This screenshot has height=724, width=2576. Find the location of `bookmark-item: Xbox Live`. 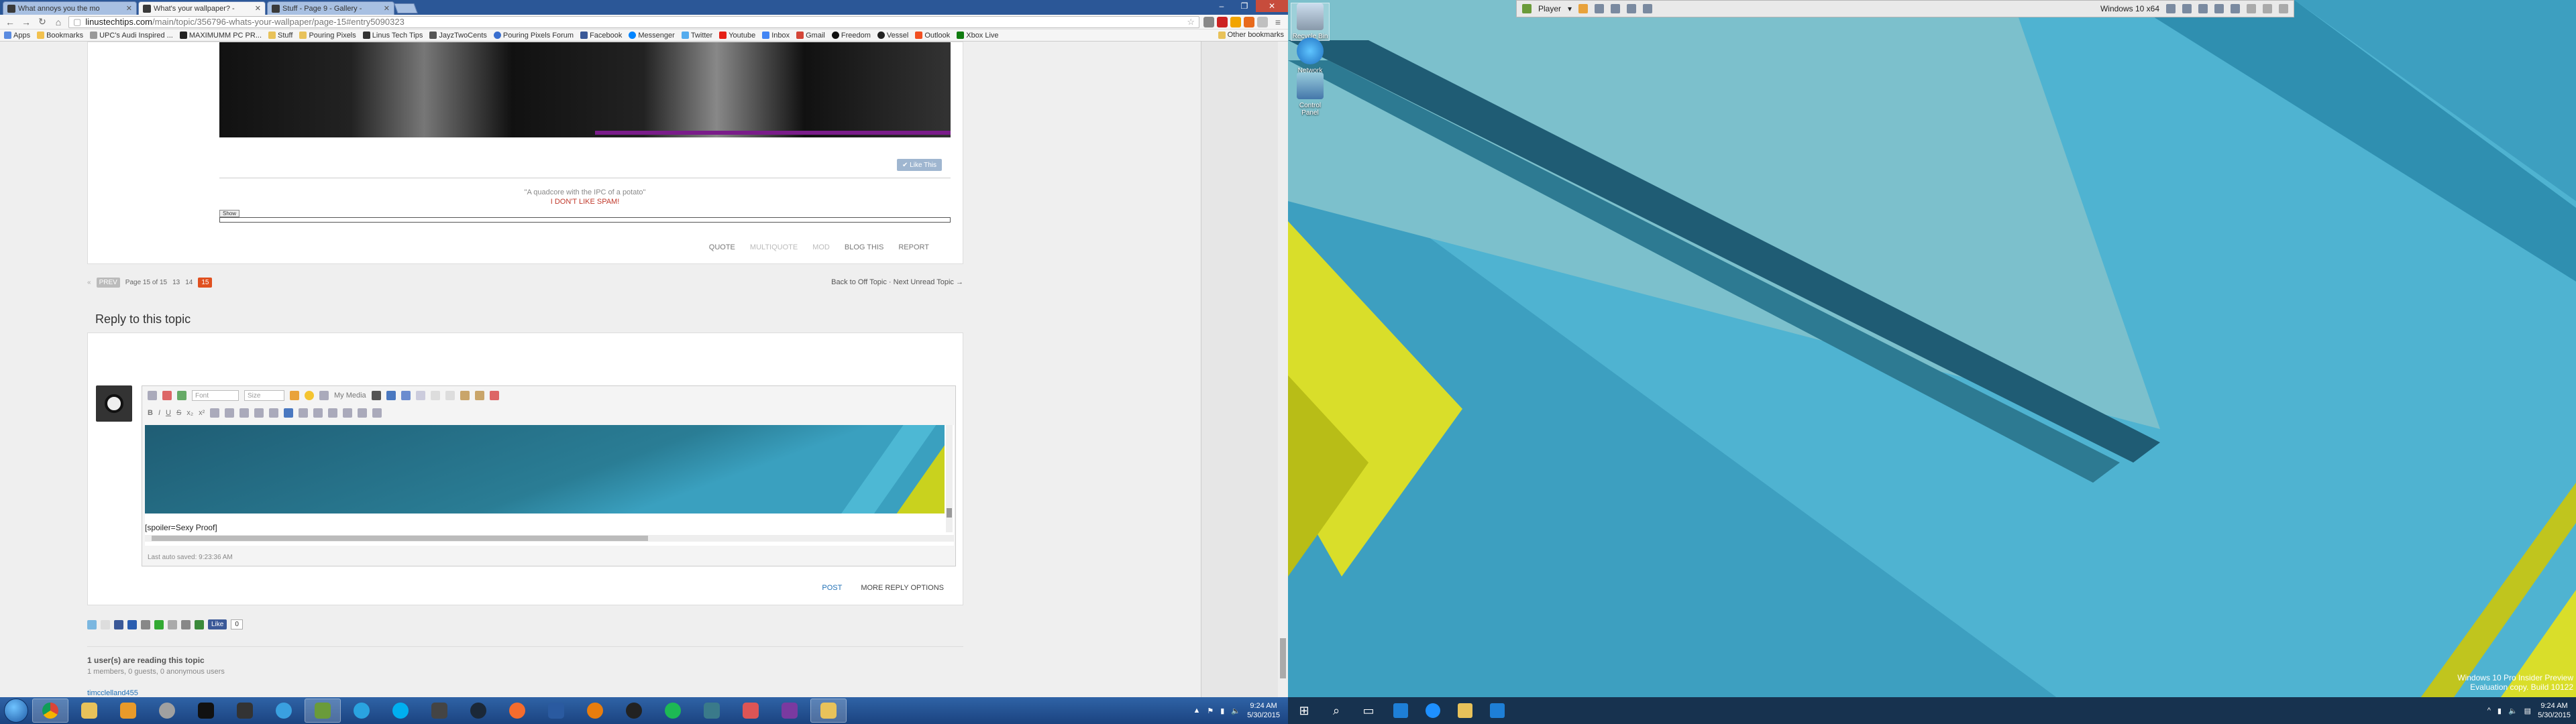

bookmark-item: Xbox Live is located at coordinates (978, 36).